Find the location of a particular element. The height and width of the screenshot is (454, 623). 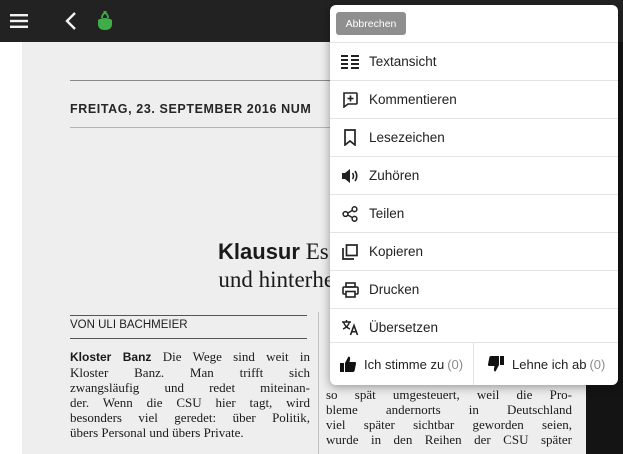

thumbs-up-icon is located at coordinates (348, 364).